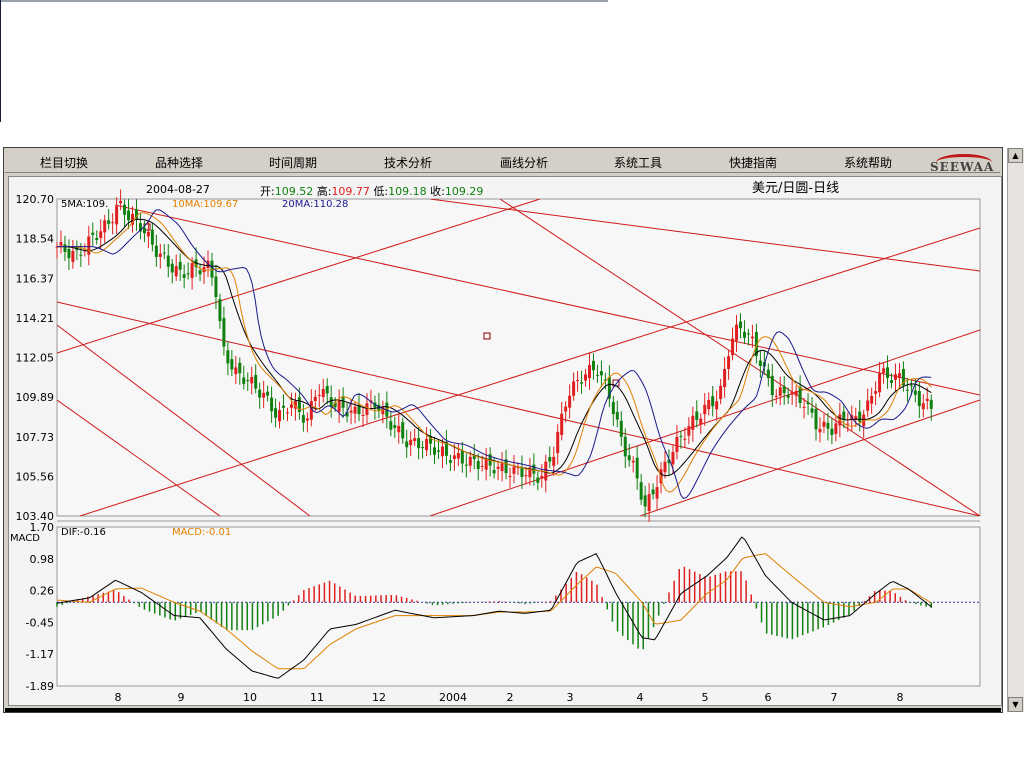  I want to click on x-tick-label: 9, so click(181, 697).